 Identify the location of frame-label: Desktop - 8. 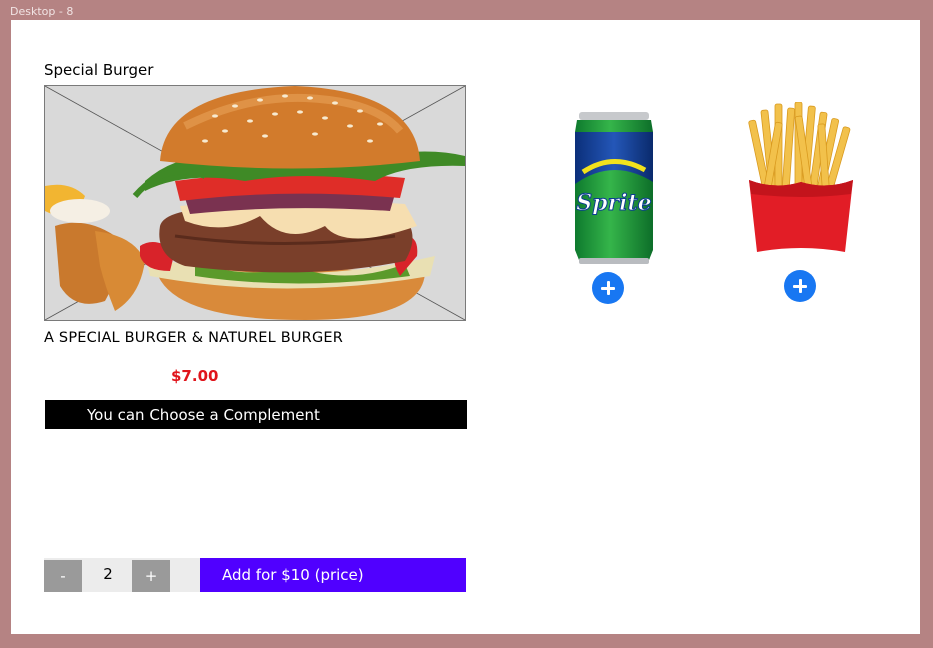
(42, 11).